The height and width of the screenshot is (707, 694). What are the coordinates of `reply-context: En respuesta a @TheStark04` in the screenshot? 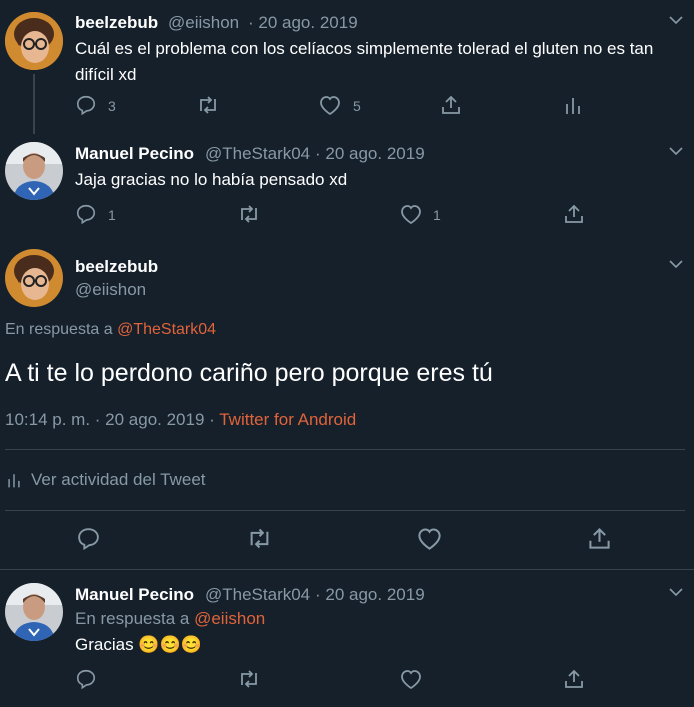 It's located at (110, 330).